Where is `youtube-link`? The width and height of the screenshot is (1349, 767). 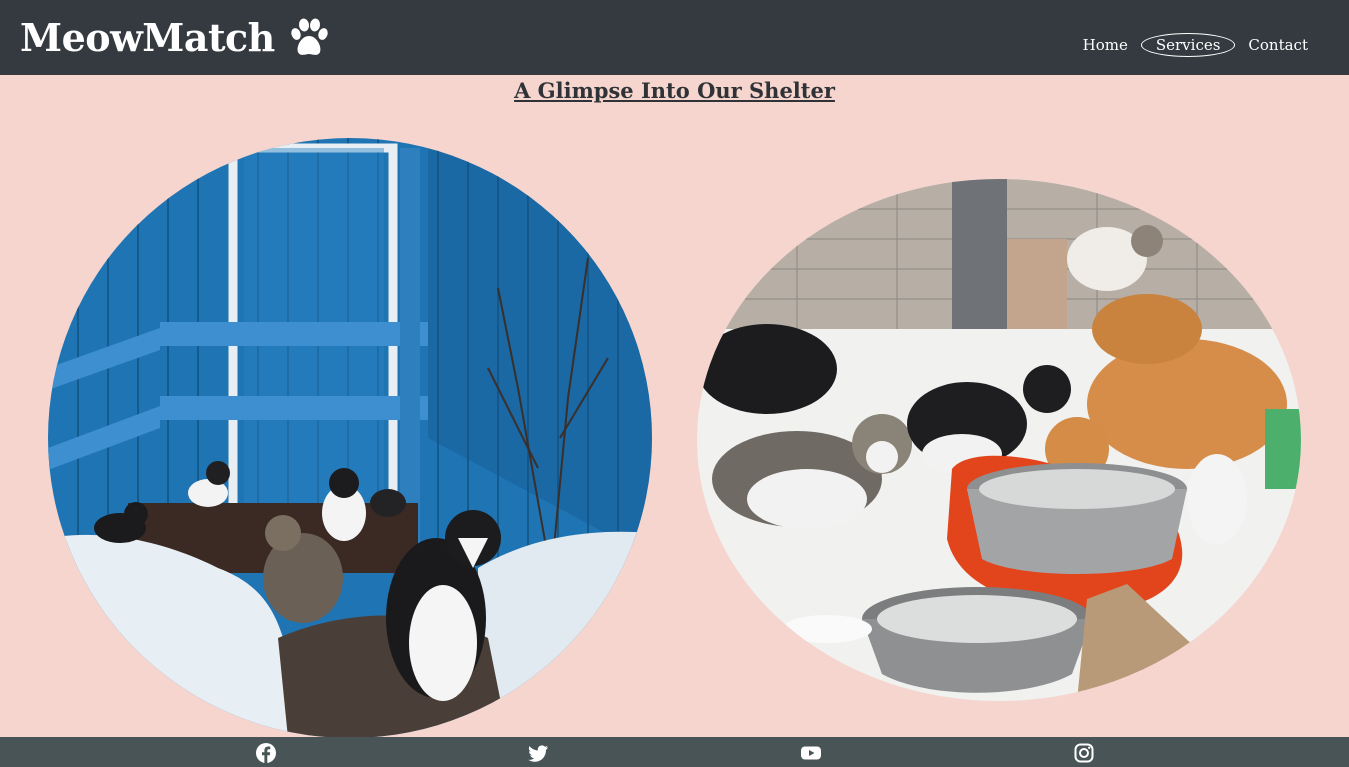 youtube-link is located at coordinates (811, 753).